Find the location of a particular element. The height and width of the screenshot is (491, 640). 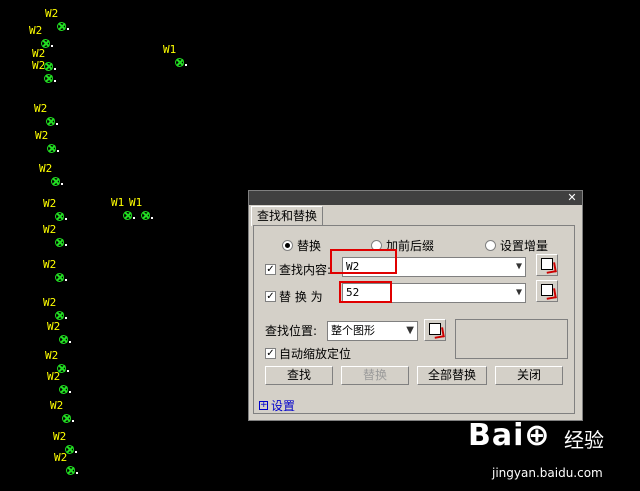

jingyan-label: 经验 is located at coordinates (584, 440).